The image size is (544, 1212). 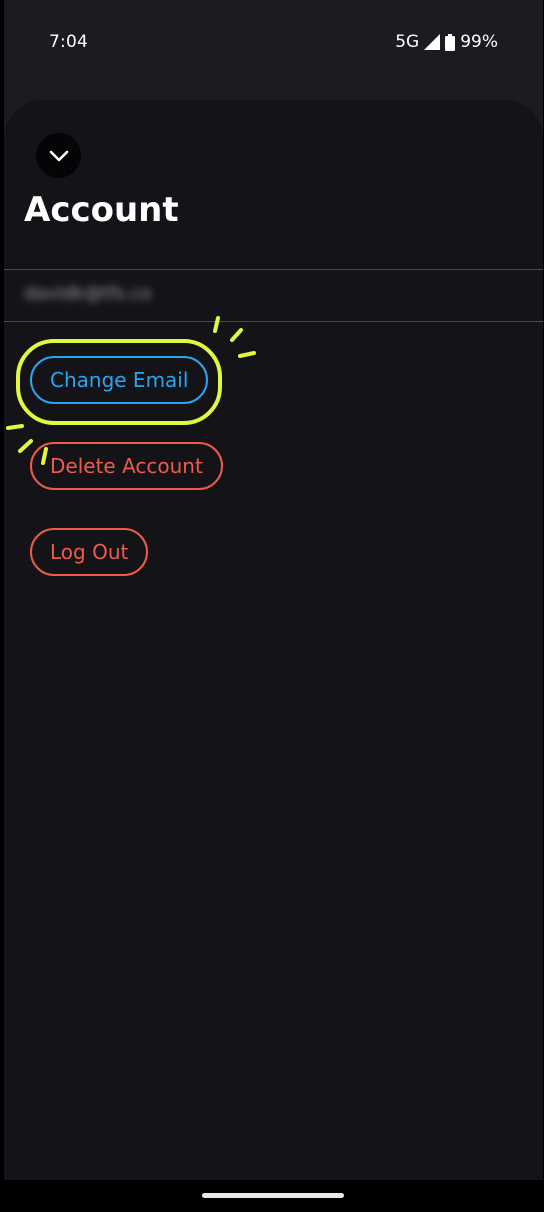 What do you see at coordinates (89, 552) in the screenshot?
I see `log-out-button: Log Out` at bounding box center [89, 552].